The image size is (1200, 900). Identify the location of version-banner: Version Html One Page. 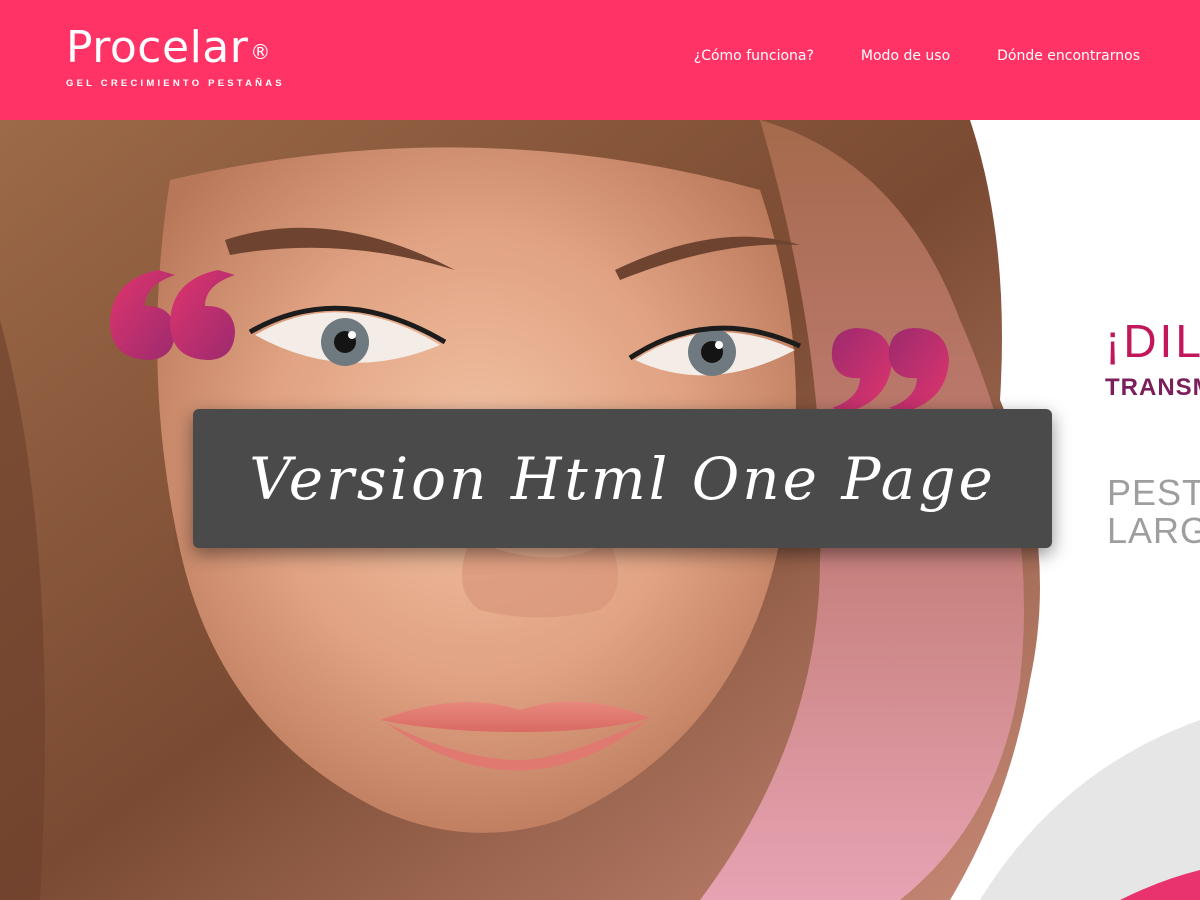
(622, 478).